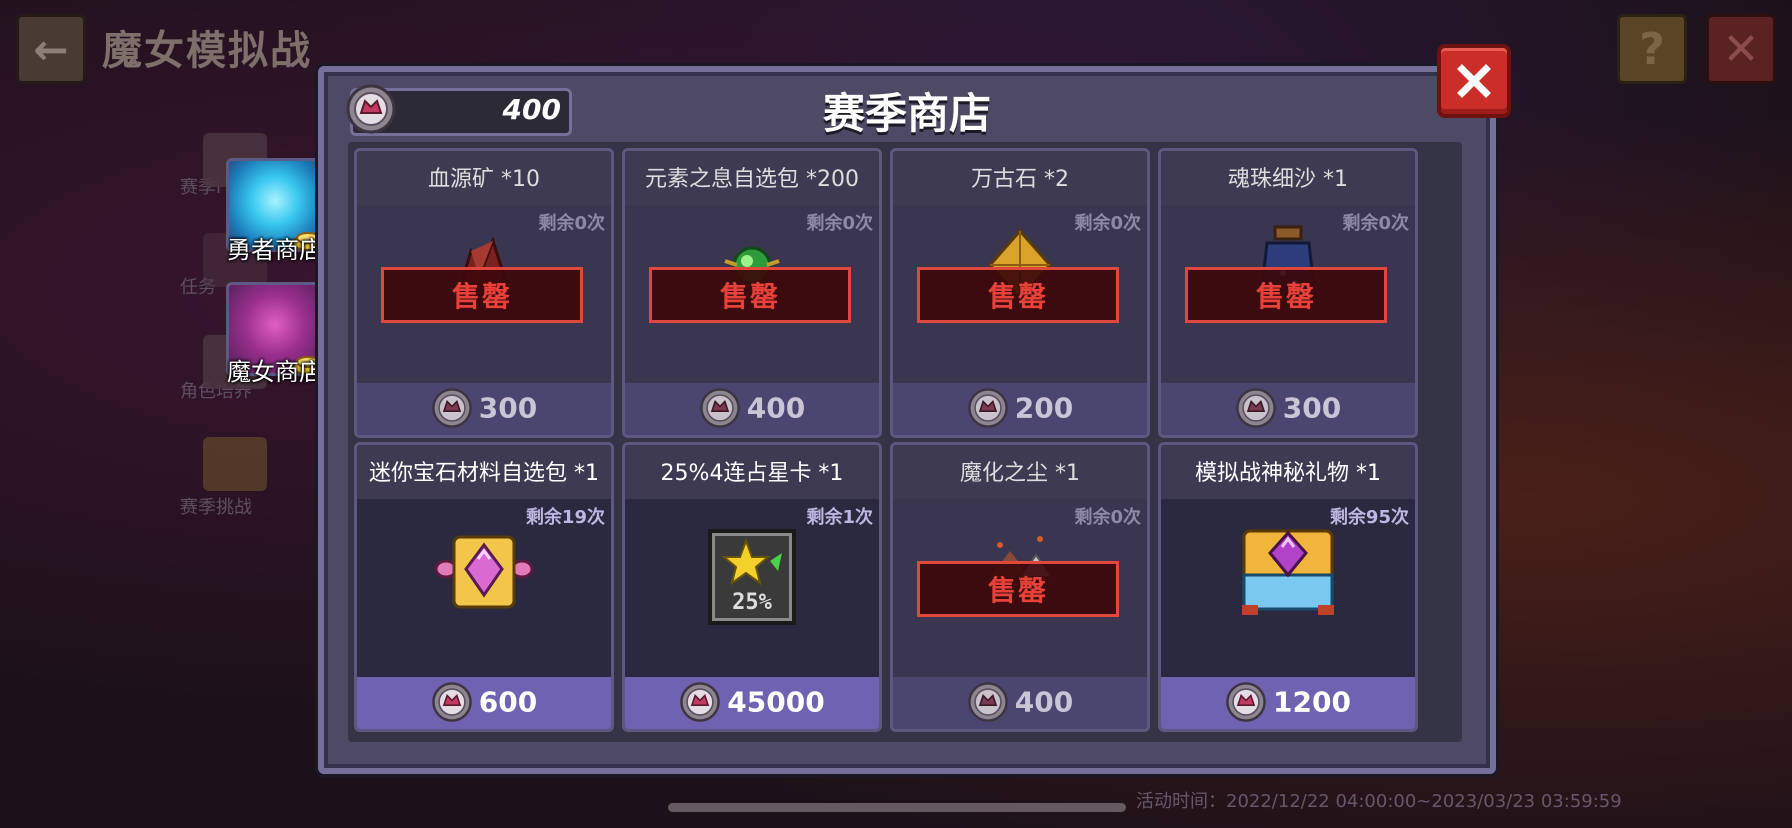 This screenshot has height=828, width=1792. Describe the element at coordinates (776, 702) in the screenshot. I see `price-value: 45000` at that location.